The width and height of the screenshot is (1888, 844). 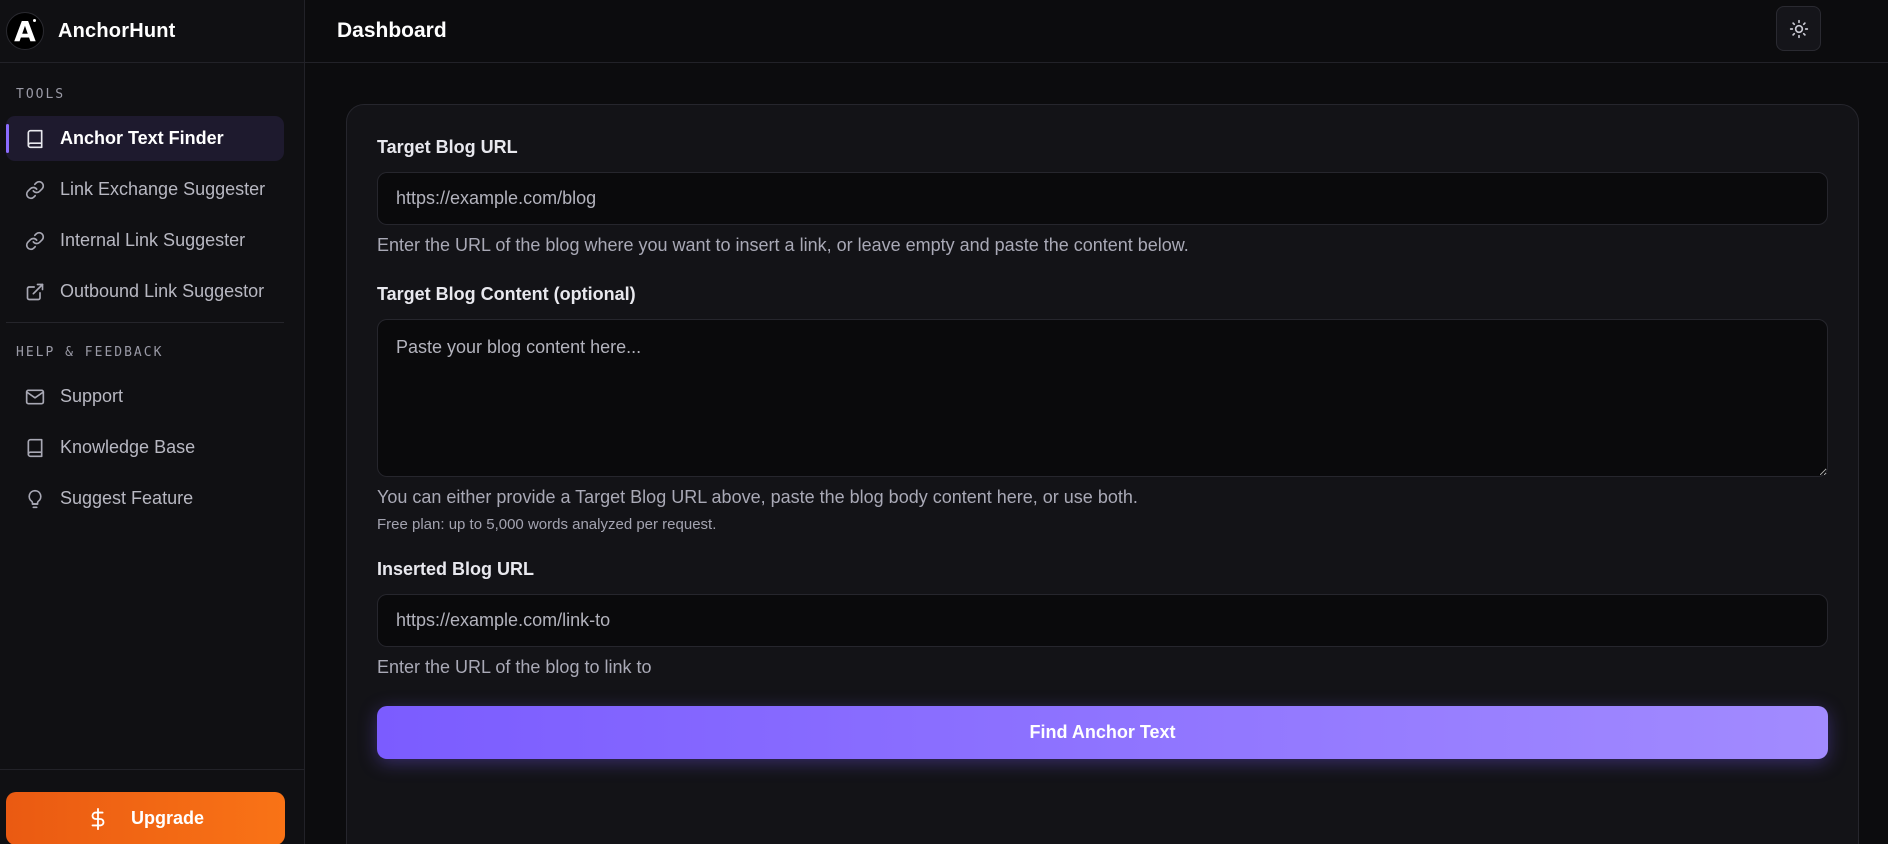 I want to click on topbar: Dashboard, so click(x=1096, y=31).